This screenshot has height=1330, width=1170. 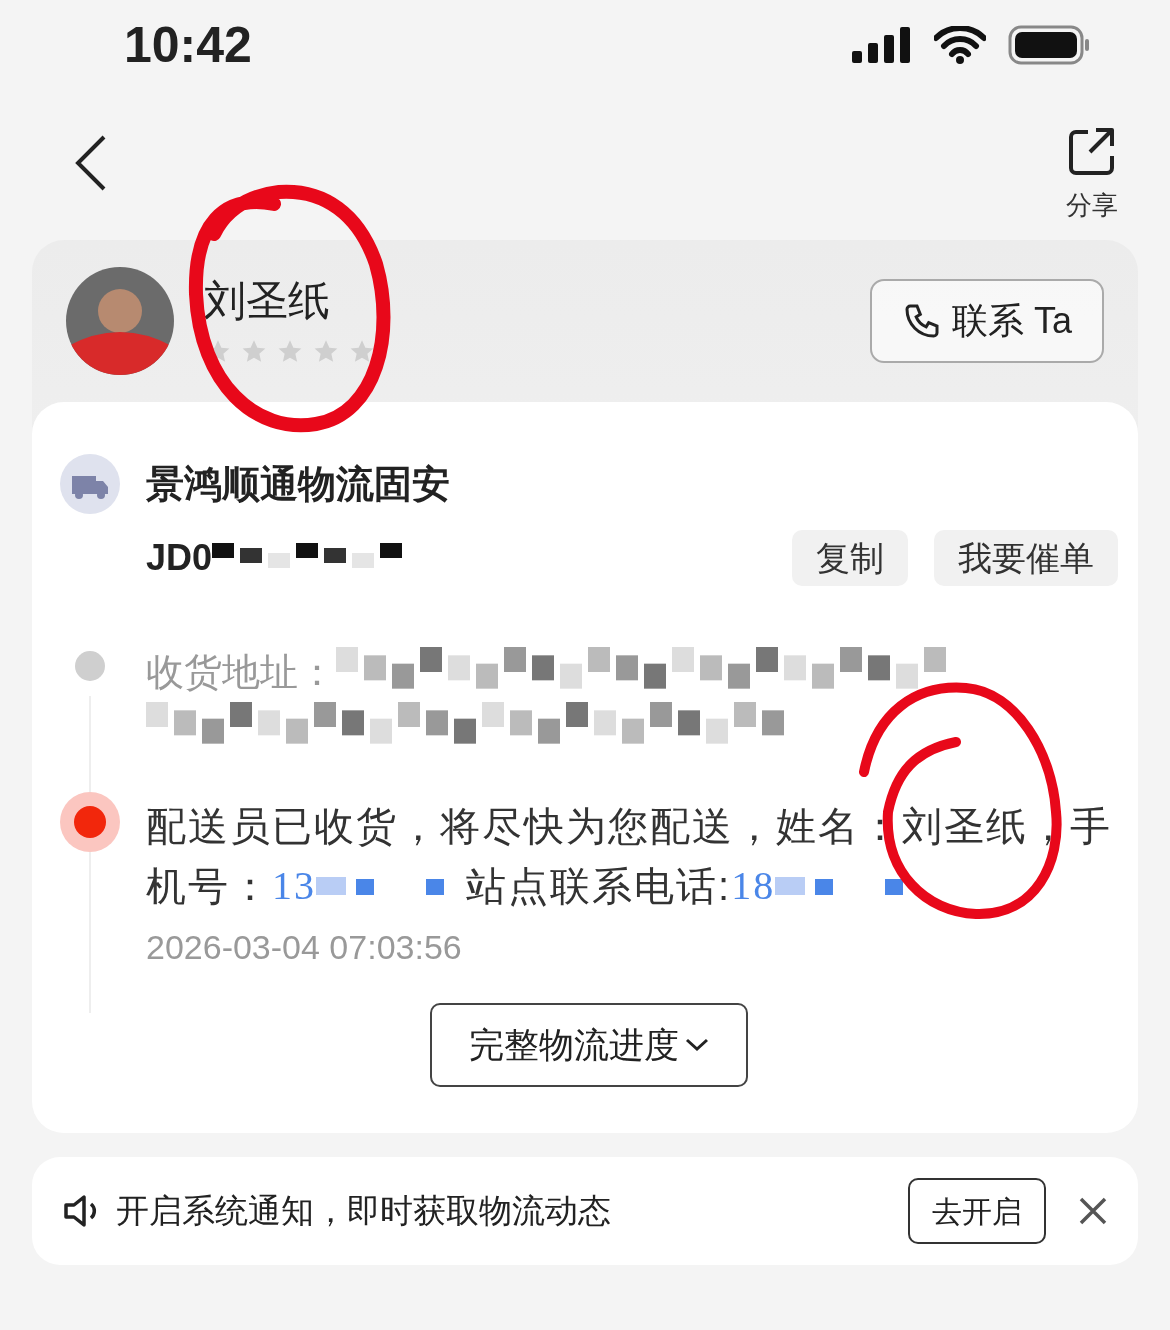 I want to click on wifi-icon, so click(x=960, y=45).